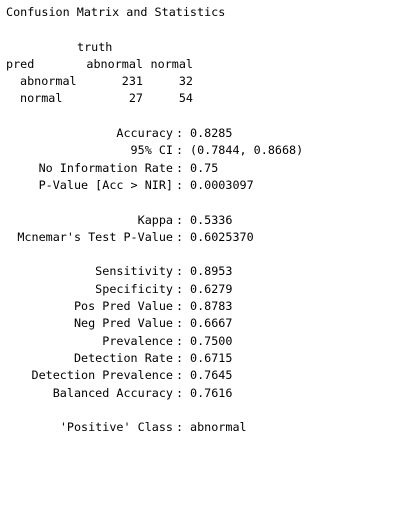 Image resolution: width=419 pixels, height=506 pixels. Describe the element at coordinates (185, 81) in the screenshot. I see `matrix-cell: 32` at that location.